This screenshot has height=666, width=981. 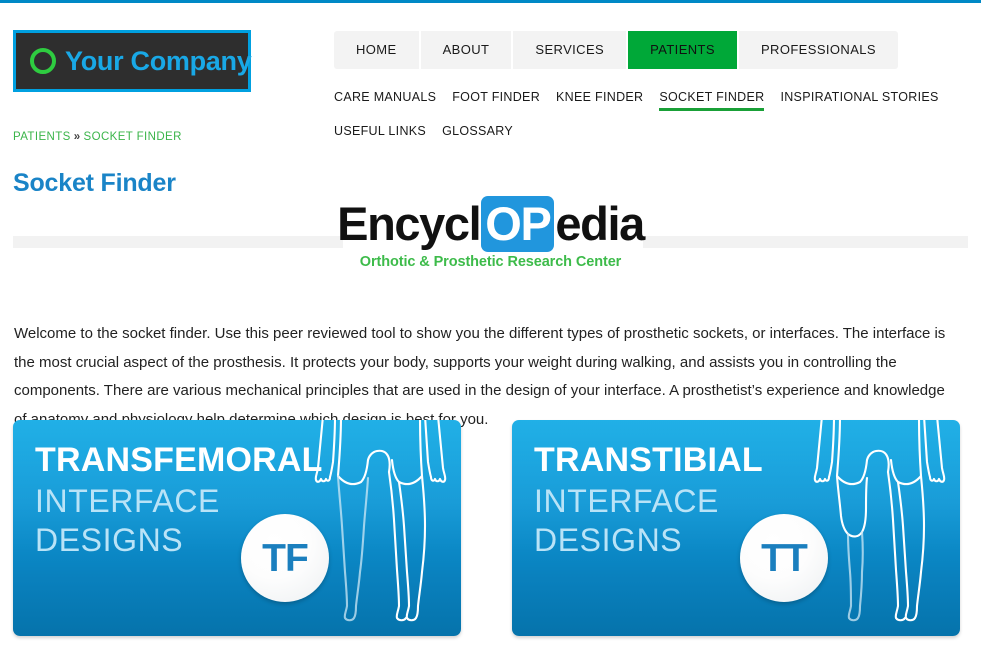 What do you see at coordinates (43, 61) in the screenshot?
I see `circle-ring-icon` at bounding box center [43, 61].